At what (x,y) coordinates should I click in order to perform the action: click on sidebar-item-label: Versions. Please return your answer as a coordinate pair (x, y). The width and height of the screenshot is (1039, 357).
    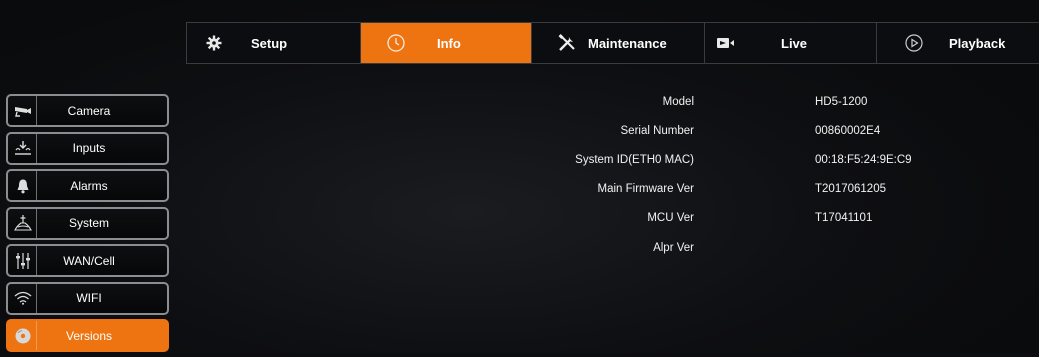
    Looking at the image, I should click on (89, 335).